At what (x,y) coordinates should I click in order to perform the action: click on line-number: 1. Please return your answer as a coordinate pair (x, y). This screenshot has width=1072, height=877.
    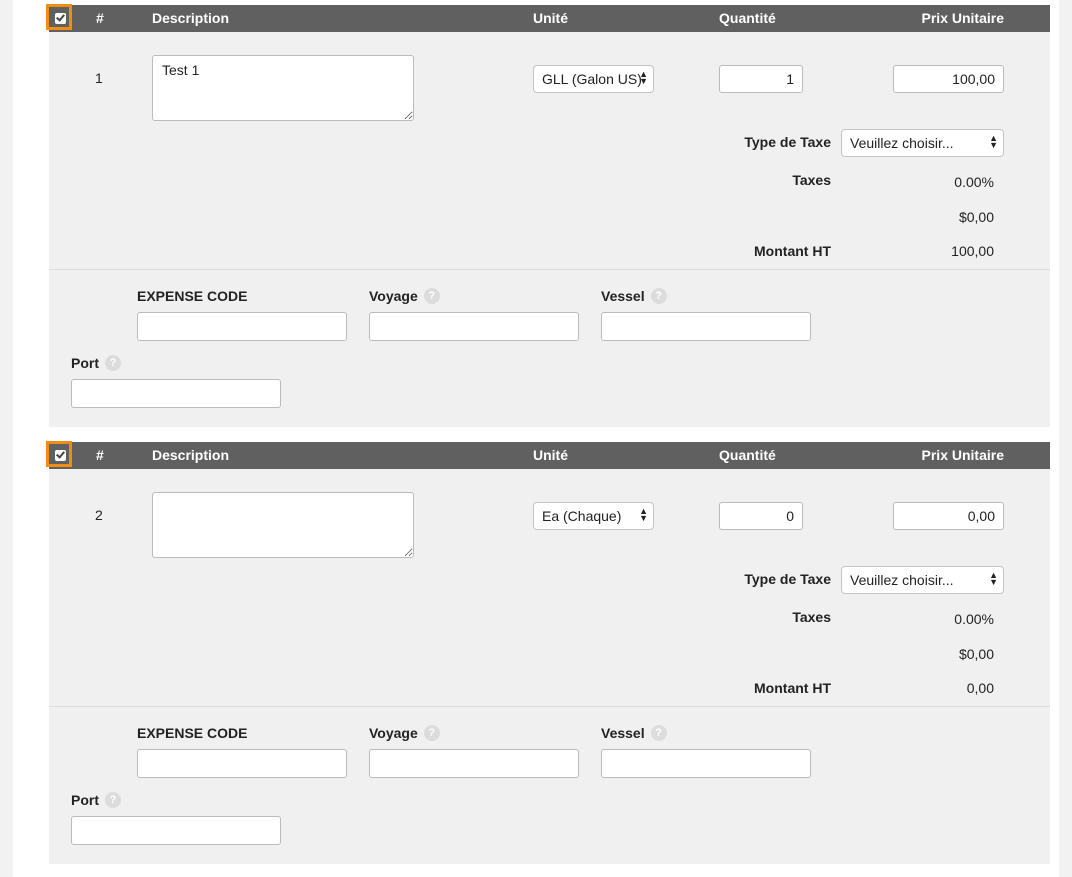
    Looking at the image, I should click on (99, 78).